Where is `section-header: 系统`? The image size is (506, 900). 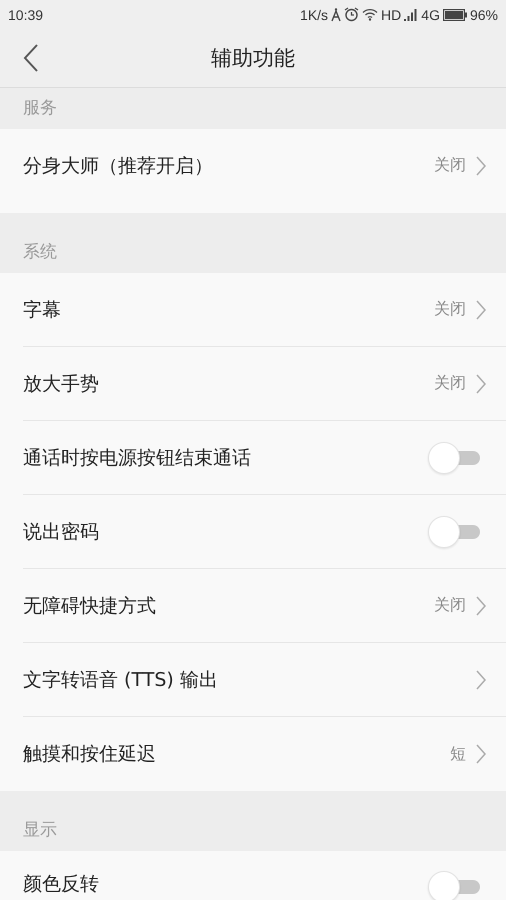
section-header: 系统 is located at coordinates (40, 252).